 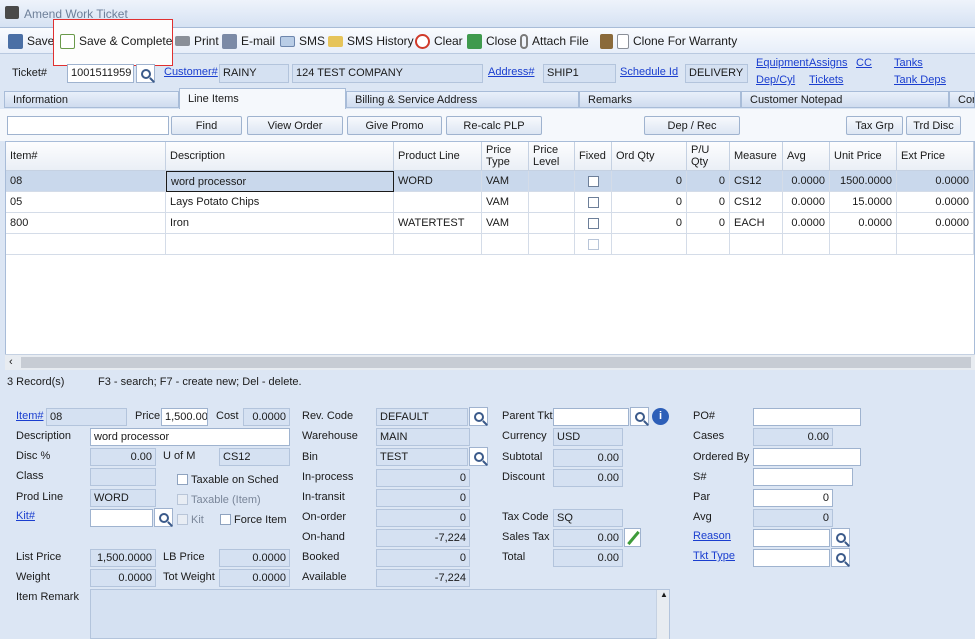 I want to click on tab-remarks: Remarks, so click(x=660, y=99).